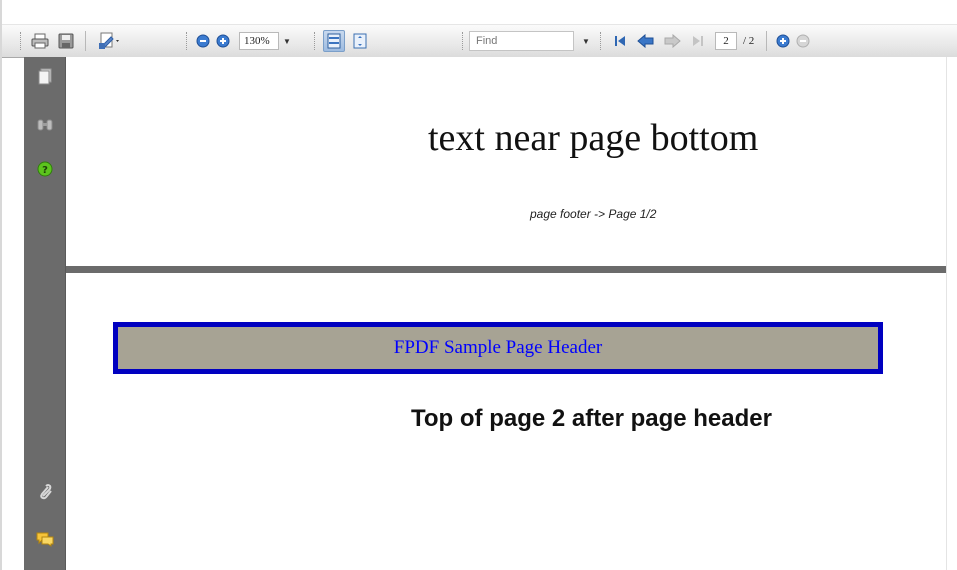  I want to click on zoom-tools-group: 130% ▼, so click(236, 41).